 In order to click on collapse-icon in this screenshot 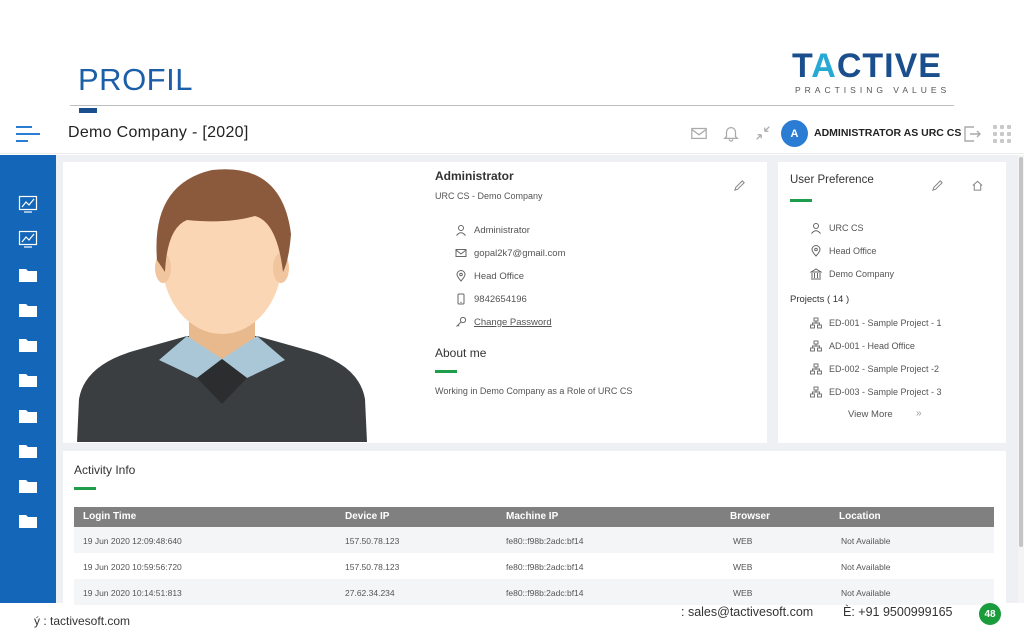, I will do `click(763, 133)`.